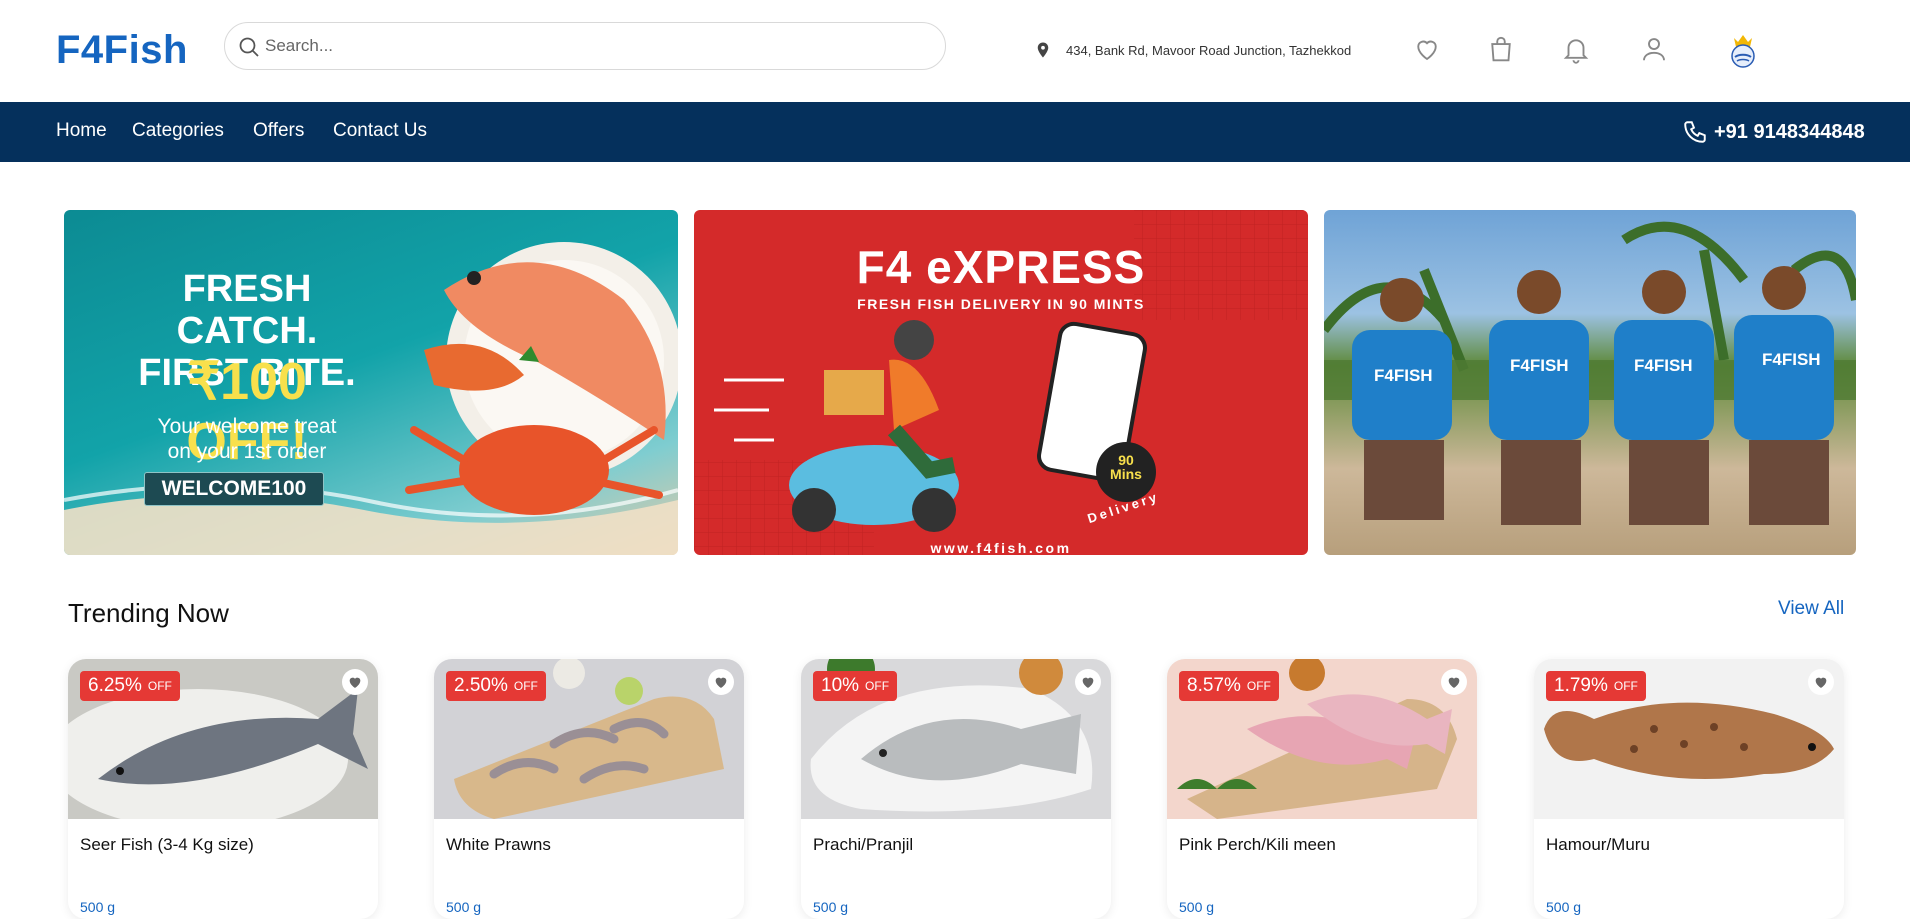 This screenshot has height=919, width=1910. What do you see at coordinates (481, 685) in the screenshot?
I see `discount-percent: 2.50%` at bounding box center [481, 685].